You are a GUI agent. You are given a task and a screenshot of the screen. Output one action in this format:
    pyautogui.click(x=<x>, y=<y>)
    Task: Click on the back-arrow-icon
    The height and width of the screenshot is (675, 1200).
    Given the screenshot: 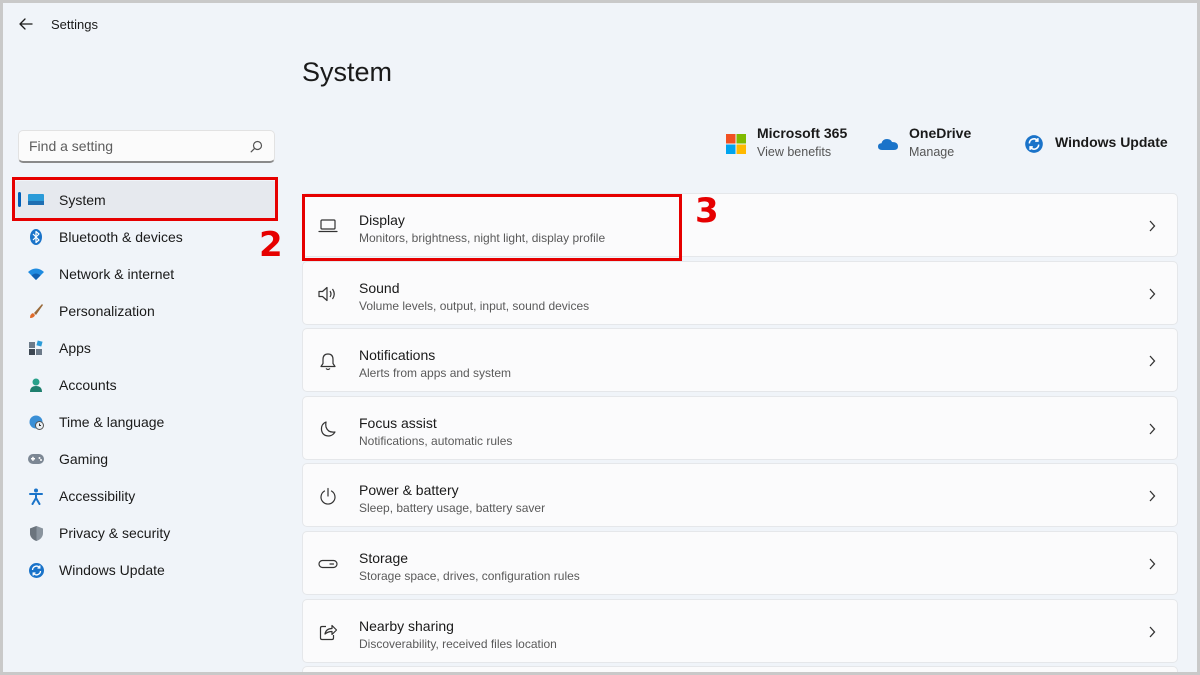 What is the action you would take?
    pyautogui.click(x=26, y=24)
    